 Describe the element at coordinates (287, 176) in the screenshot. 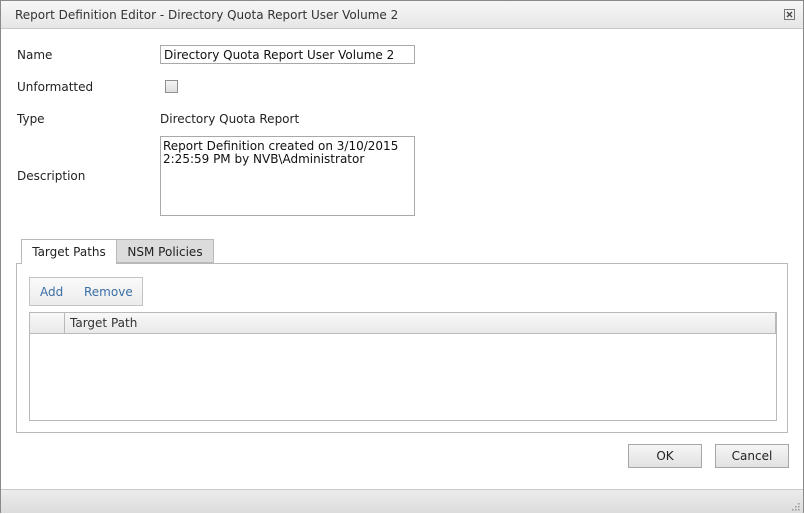

I see `description-field` at that location.